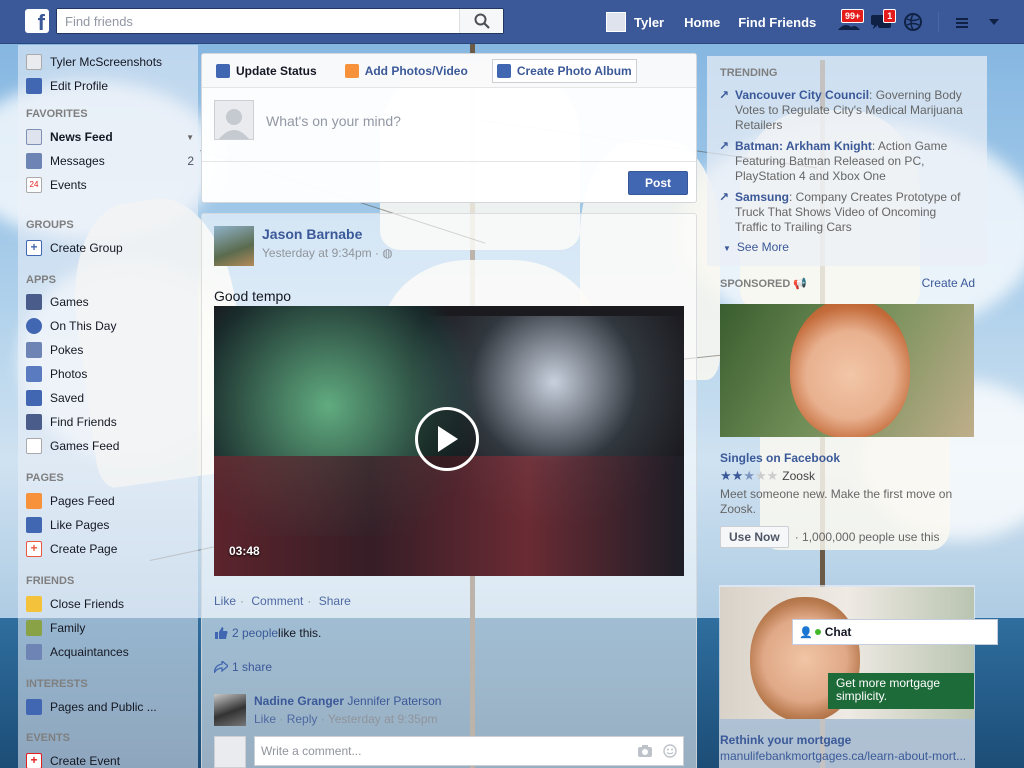  I want to click on like-link: Like, so click(225, 601).